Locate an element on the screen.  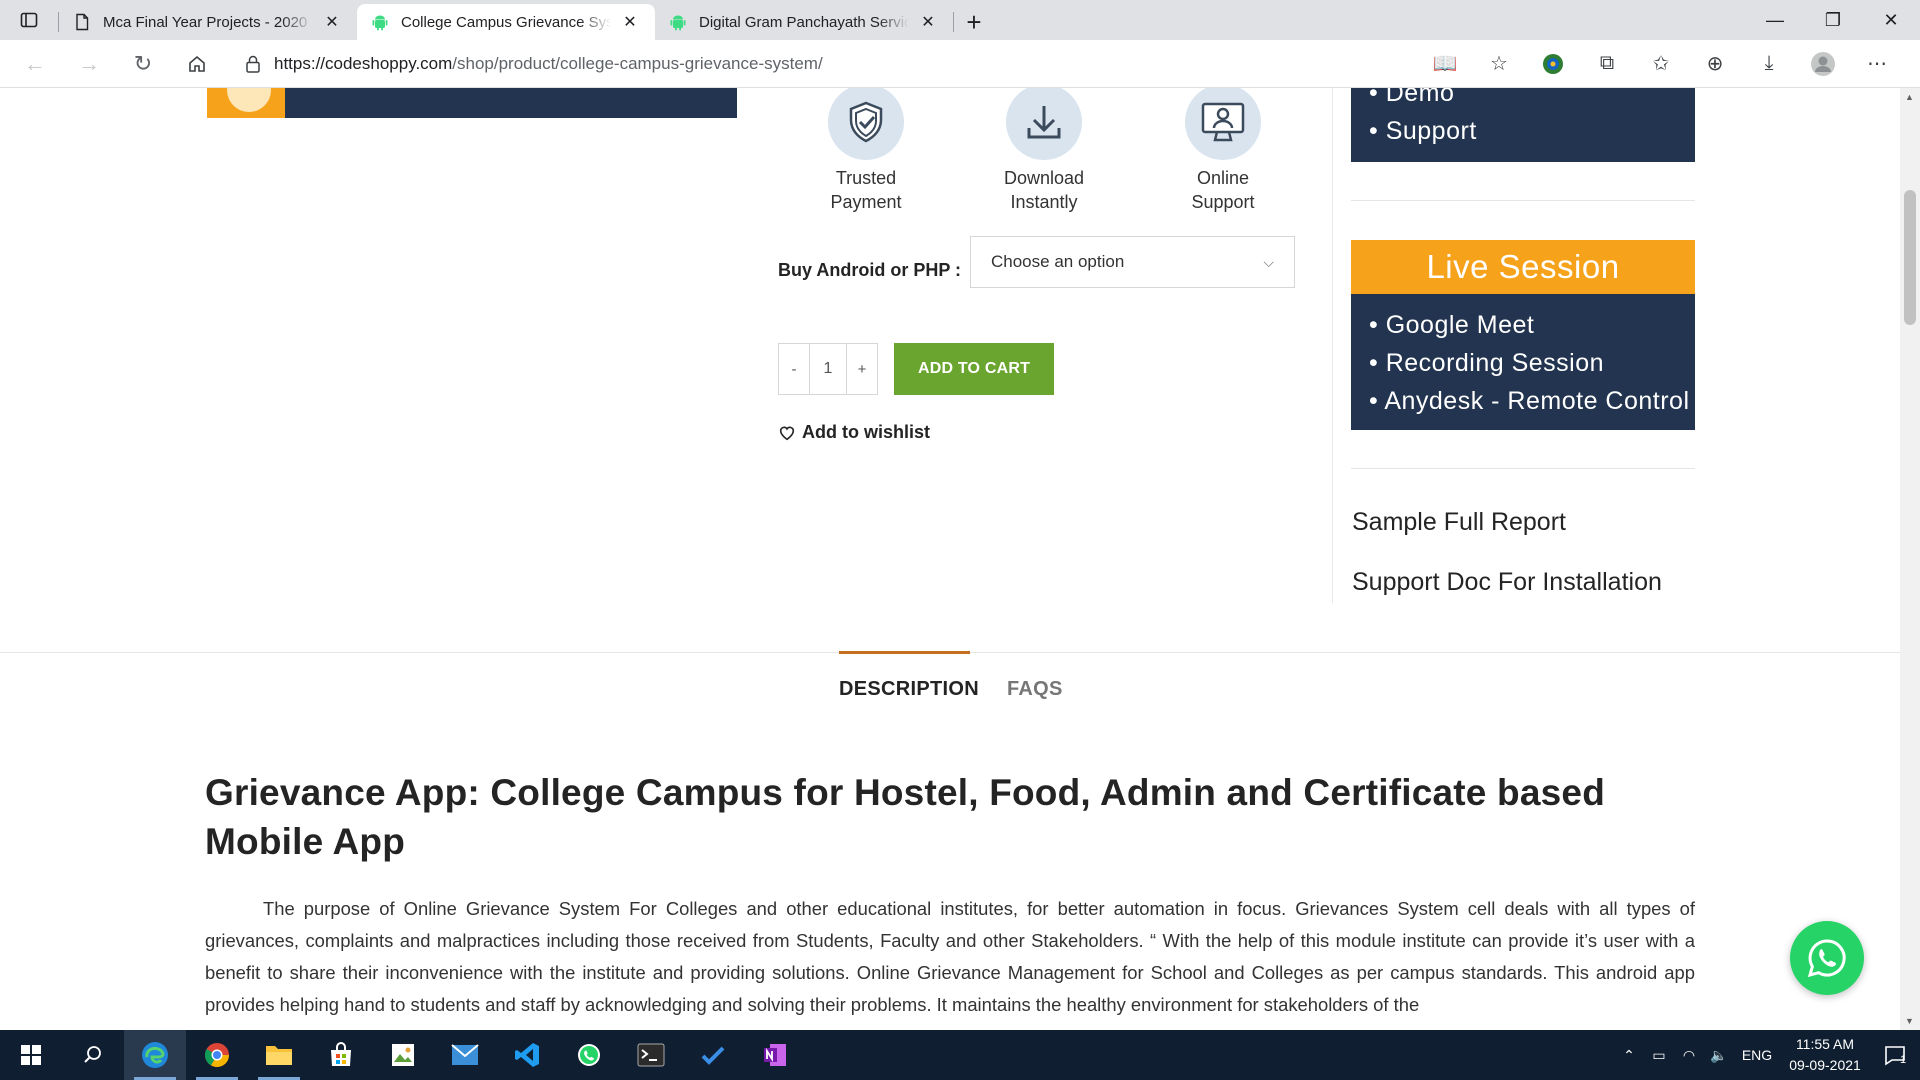
tab-actions-button is located at coordinates (29, 20).